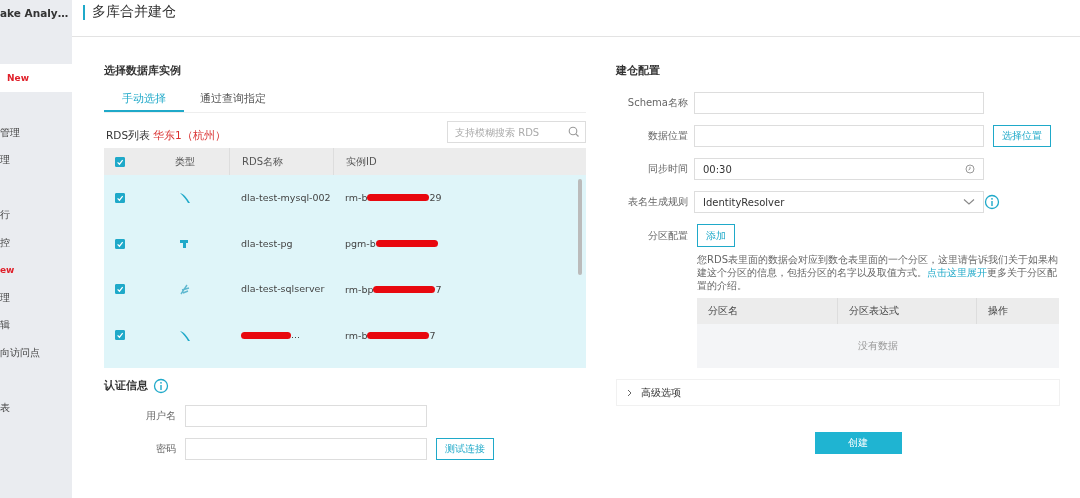 This screenshot has width=1080, height=498. Describe the element at coordinates (7, 270) in the screenshot. I see `new-label: ew` at that location.